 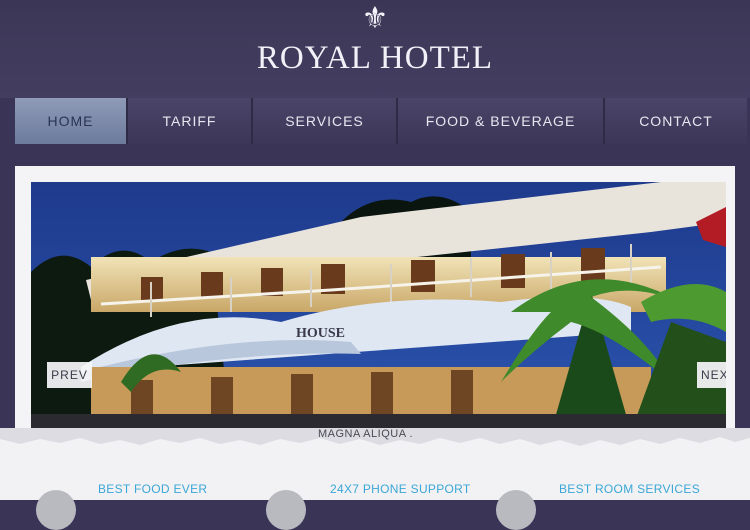 What do you see at coordinates (375, 58) in the screenshot?
I see `site-title: ROYAL HOTEL` at bounding box center [375, 58].